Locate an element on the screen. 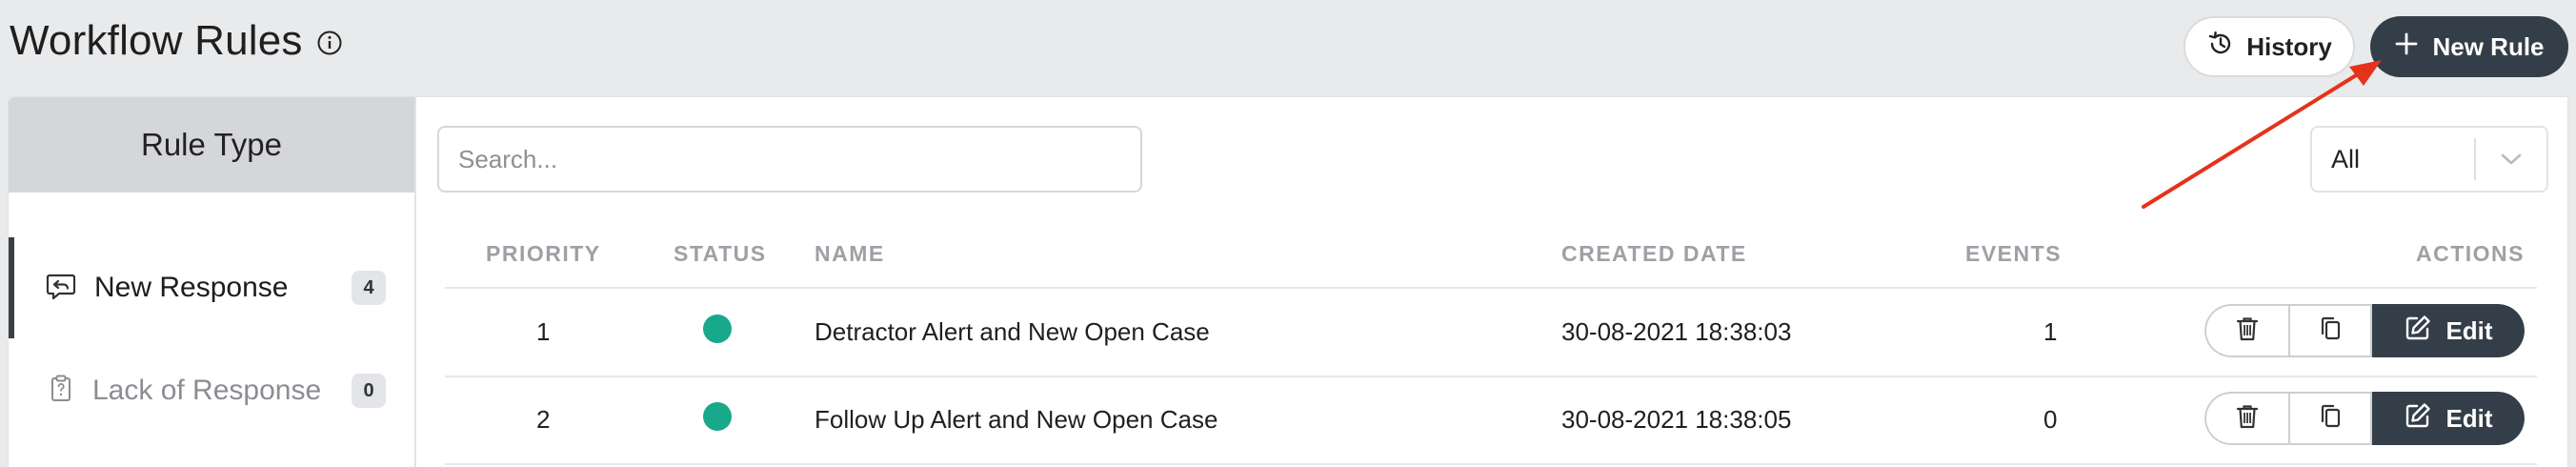  history-button: History is located at coordinates (2270, 46).